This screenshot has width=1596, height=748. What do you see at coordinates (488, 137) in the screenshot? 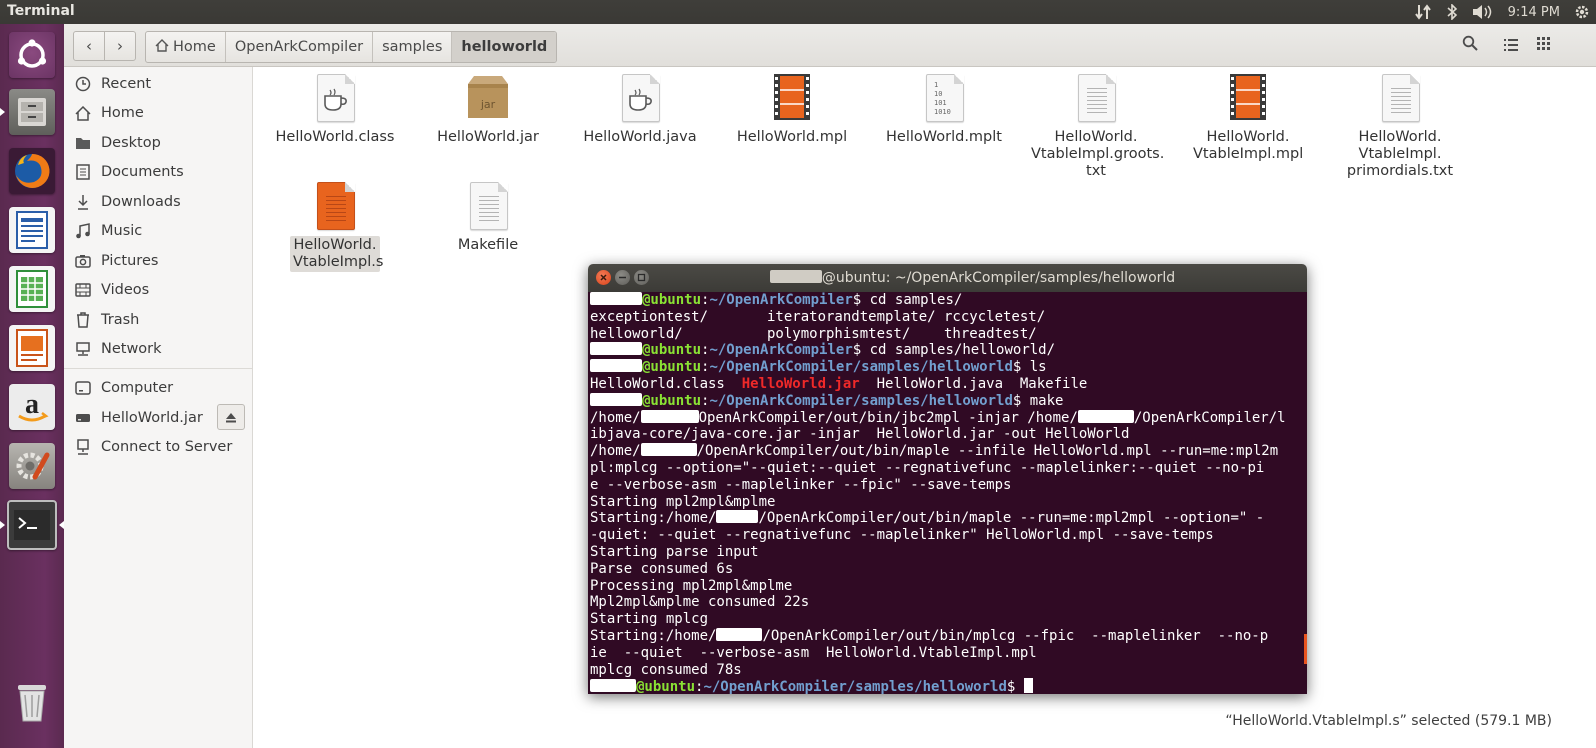
I see `file-name: HelloWorld.jar` at bounding box center [488, 137].